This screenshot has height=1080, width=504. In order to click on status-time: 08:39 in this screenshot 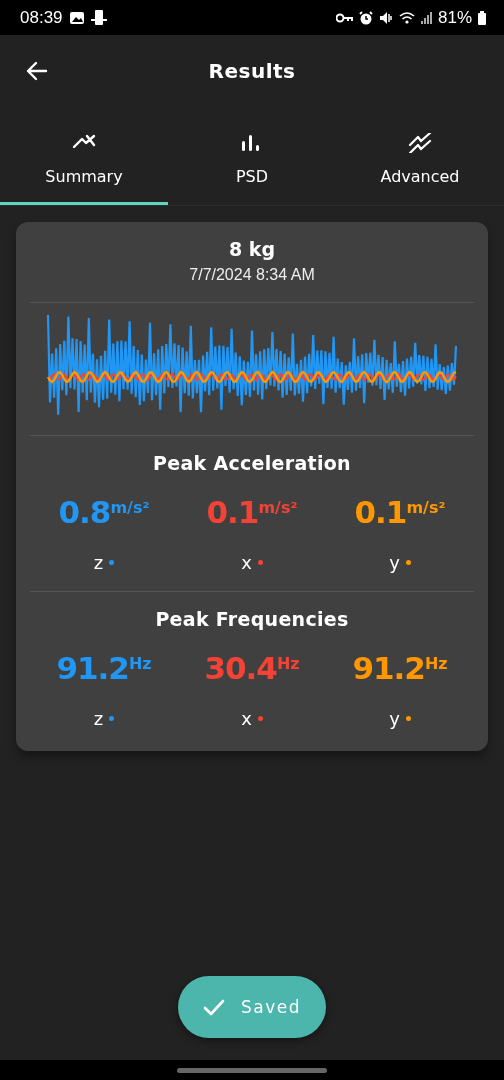, I will do `click(41, 17)`.